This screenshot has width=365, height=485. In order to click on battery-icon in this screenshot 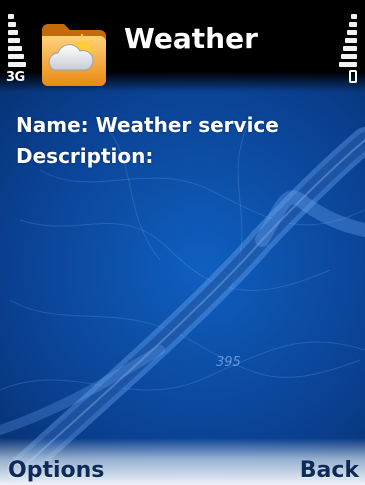, I will do `click(353, 76)`.